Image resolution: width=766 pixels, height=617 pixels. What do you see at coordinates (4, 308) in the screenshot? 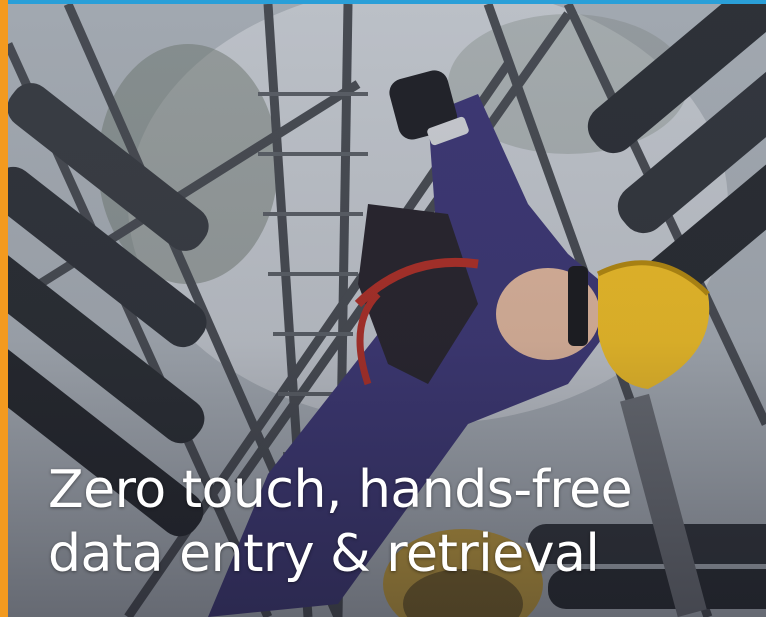
I see `left-accent-bar` at bounding box center [4, 308].